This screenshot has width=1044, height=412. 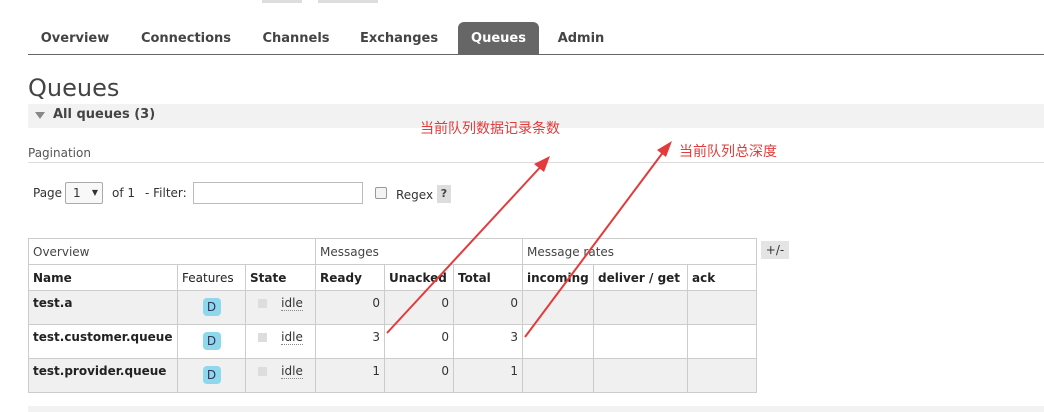 I want to click on annotation-arrows, so click(x=529, y=239).